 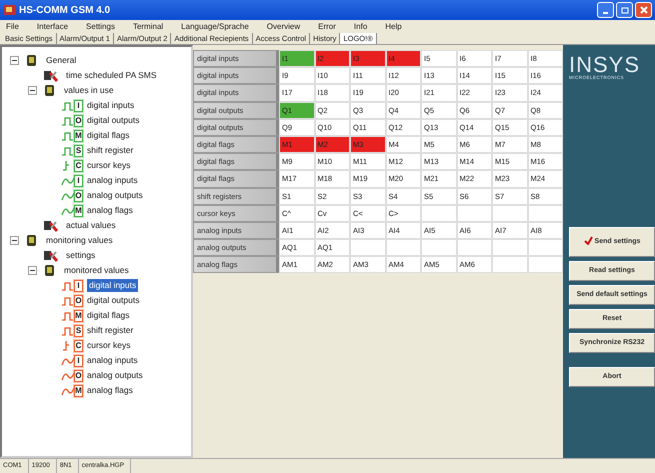 I want to click on tree-item: monitoring values, so click(x=79, y=240).